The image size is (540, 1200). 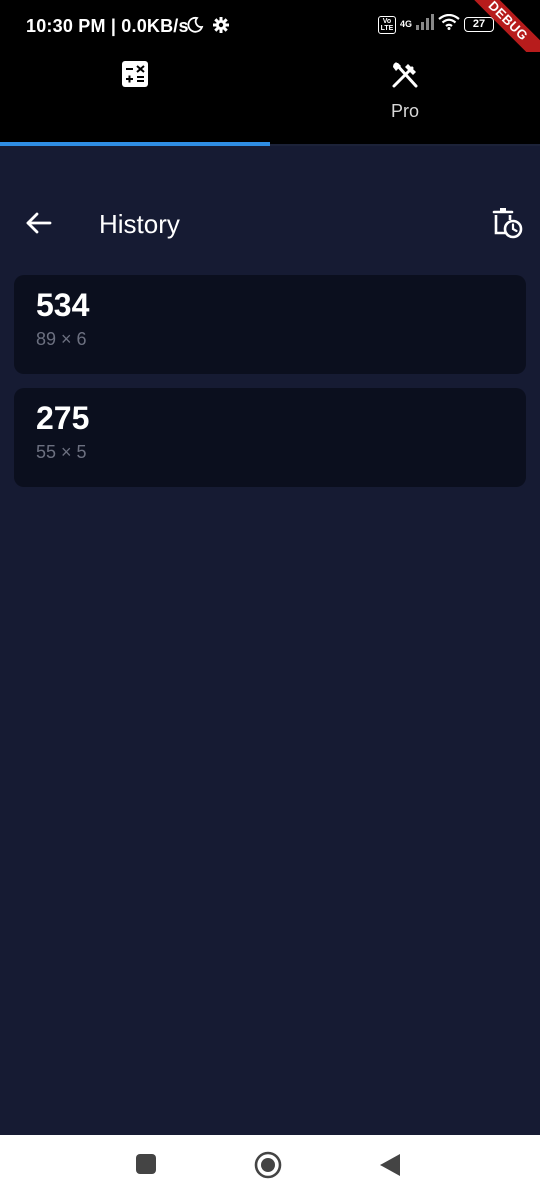 I want to click on circle-icon, so click(x=268, y=1165).